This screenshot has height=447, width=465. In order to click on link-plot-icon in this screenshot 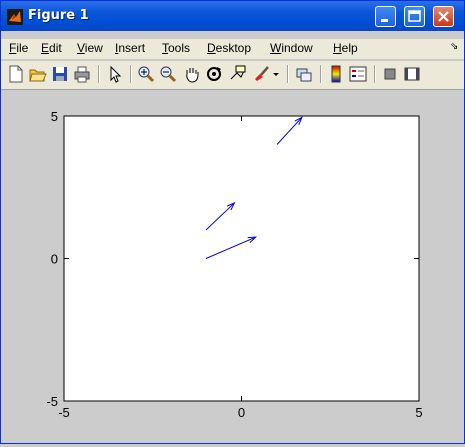, I will do `click(304, 74)`.